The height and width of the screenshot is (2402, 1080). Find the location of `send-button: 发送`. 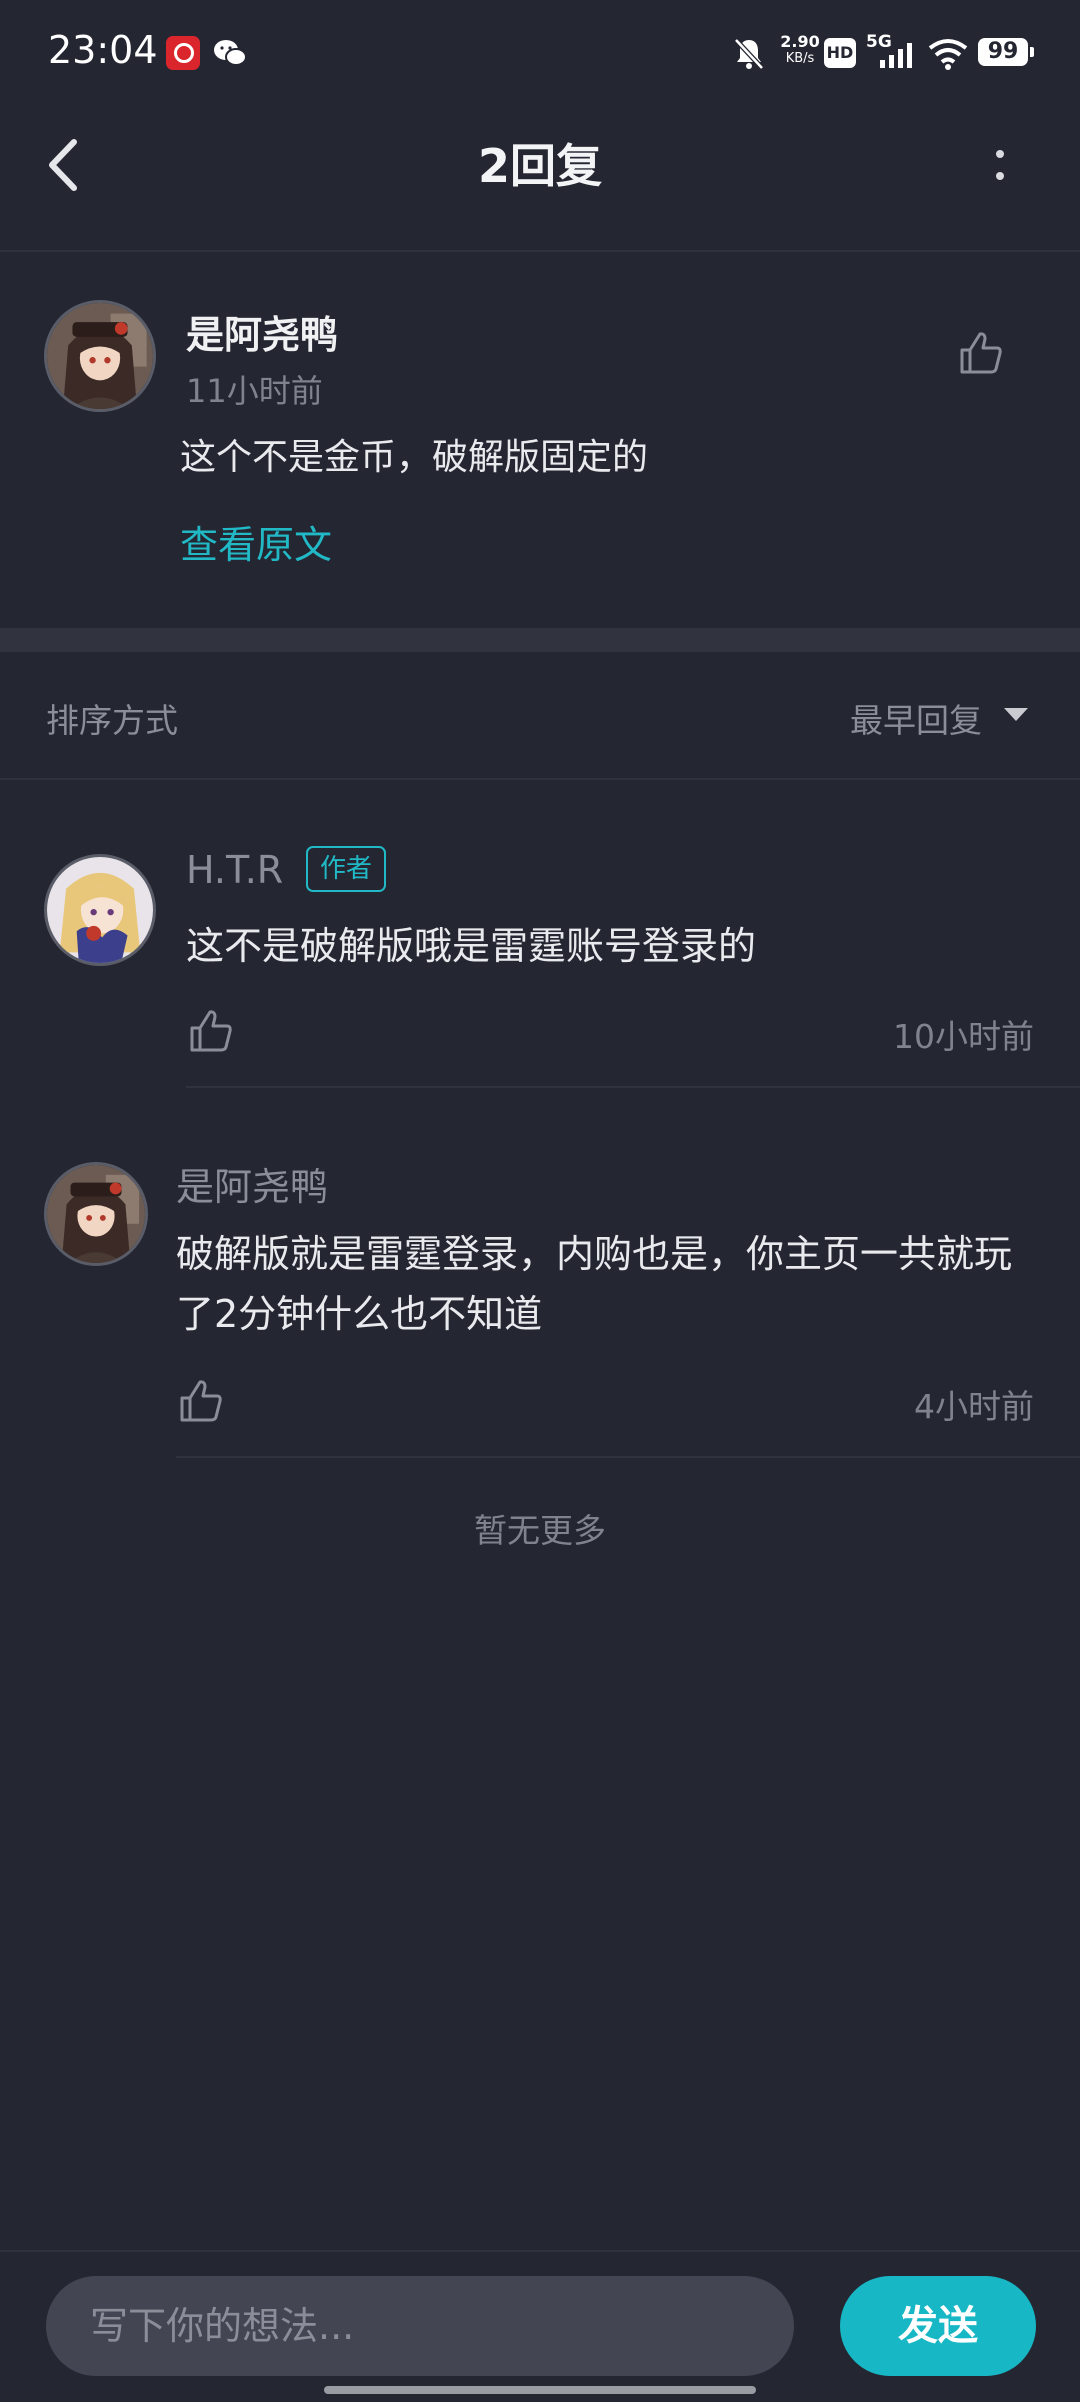

send-button: 发送 is located at coordinates (938, 2326).